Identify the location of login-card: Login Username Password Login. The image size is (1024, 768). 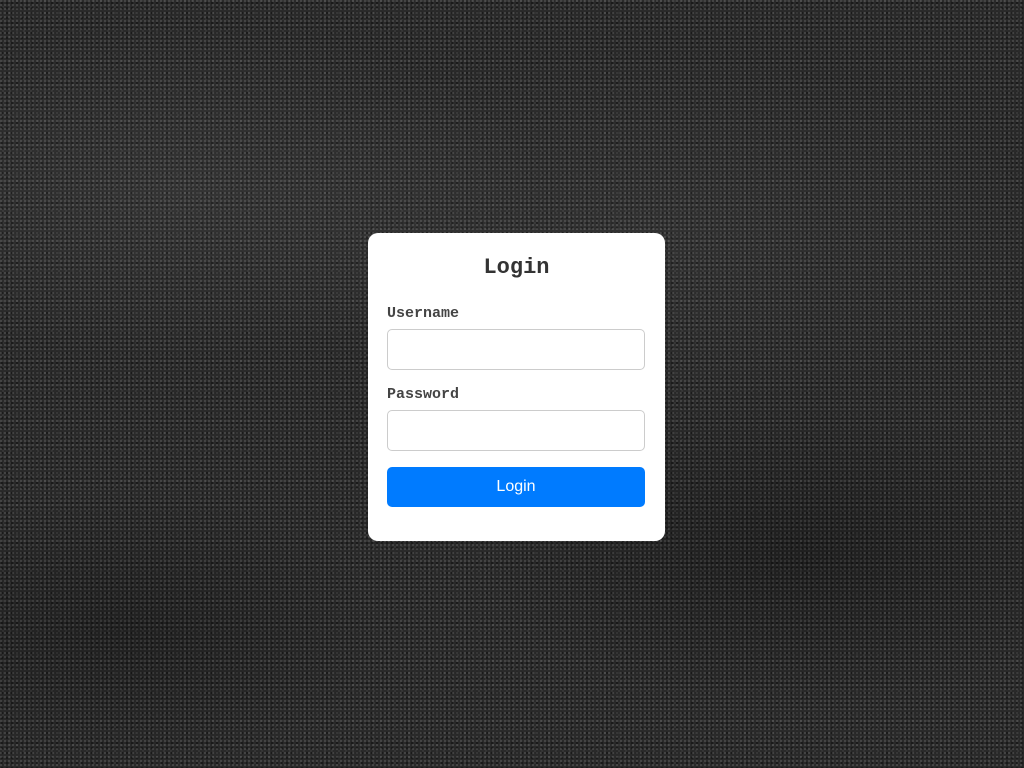
(516, 387).